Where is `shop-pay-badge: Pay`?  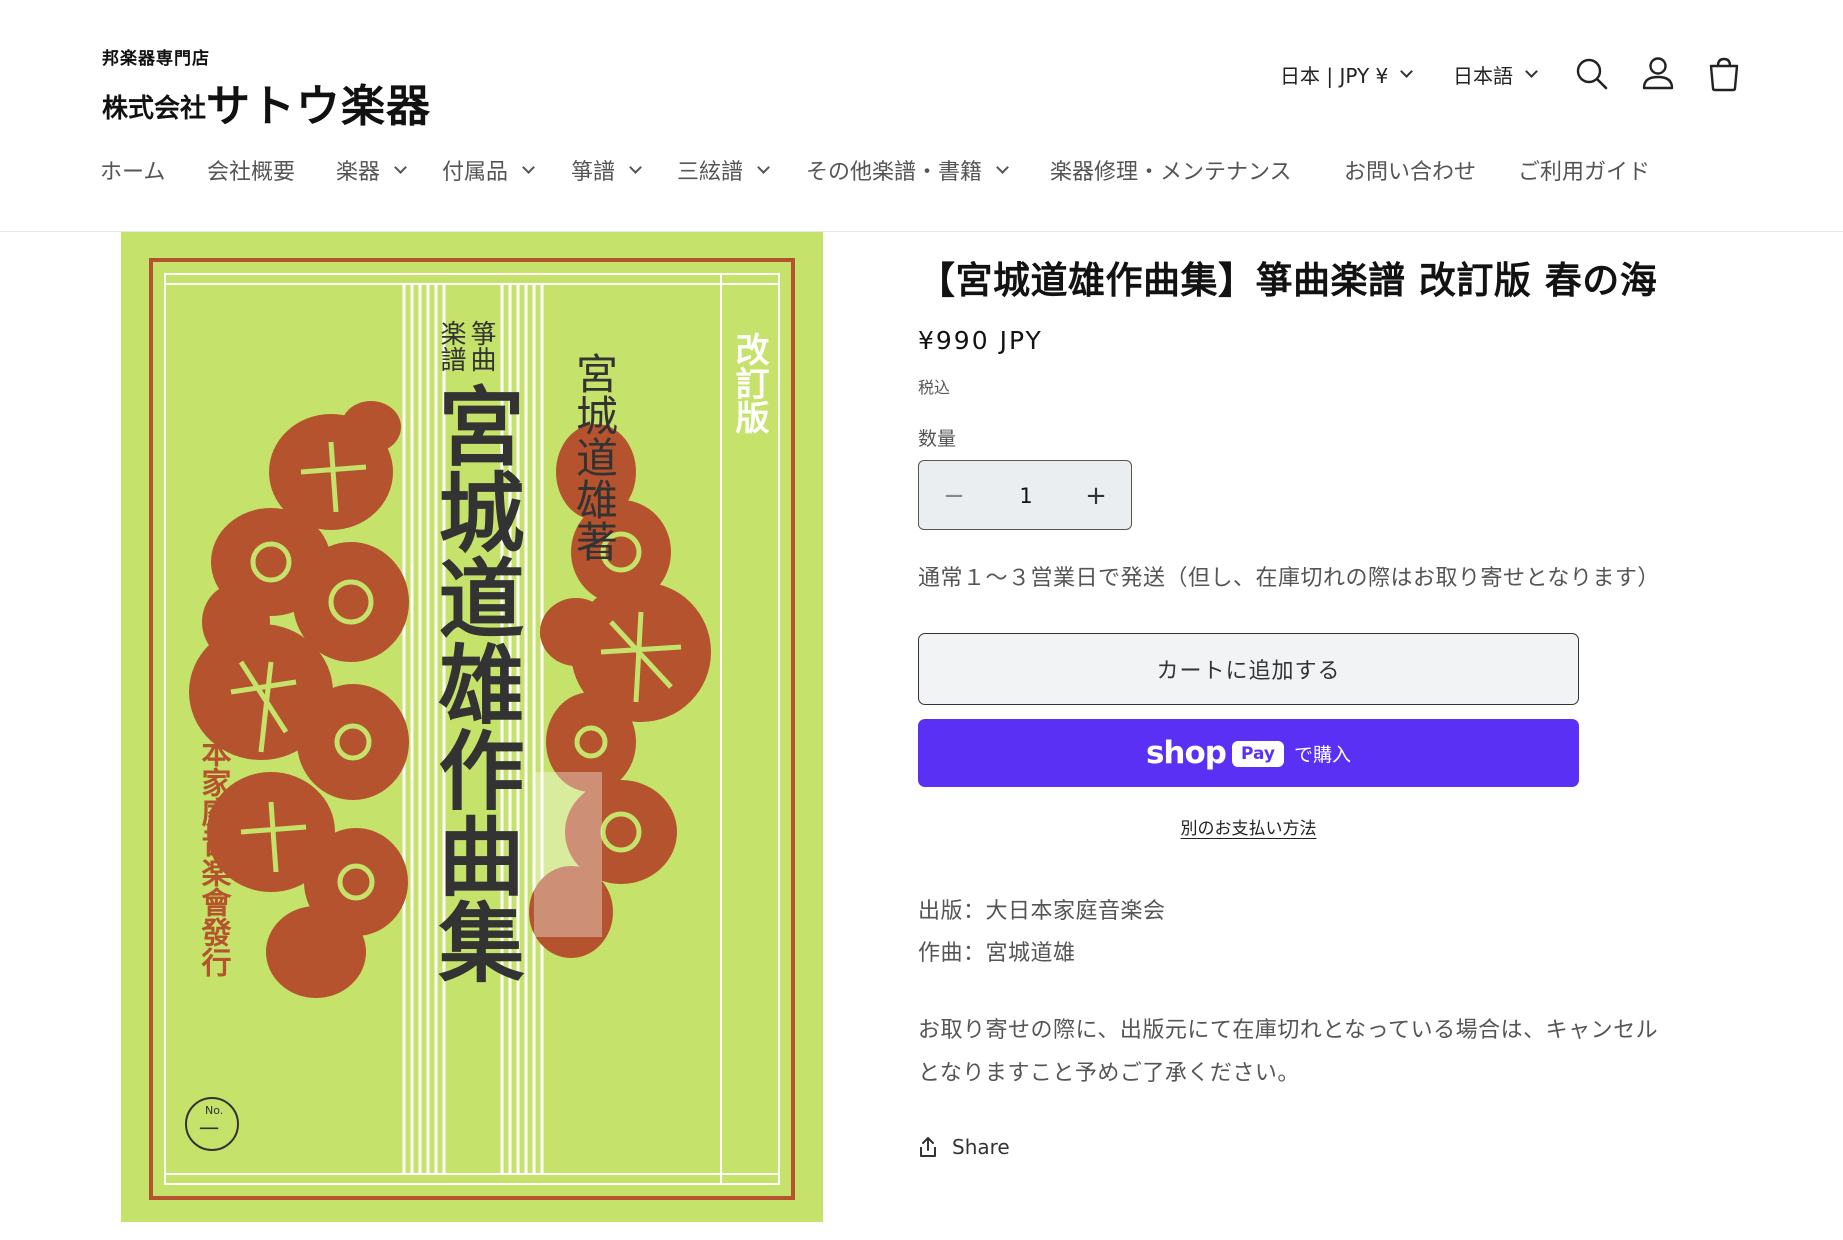
shop-pay-badge: Pay is located at coordinates (1258, 754).